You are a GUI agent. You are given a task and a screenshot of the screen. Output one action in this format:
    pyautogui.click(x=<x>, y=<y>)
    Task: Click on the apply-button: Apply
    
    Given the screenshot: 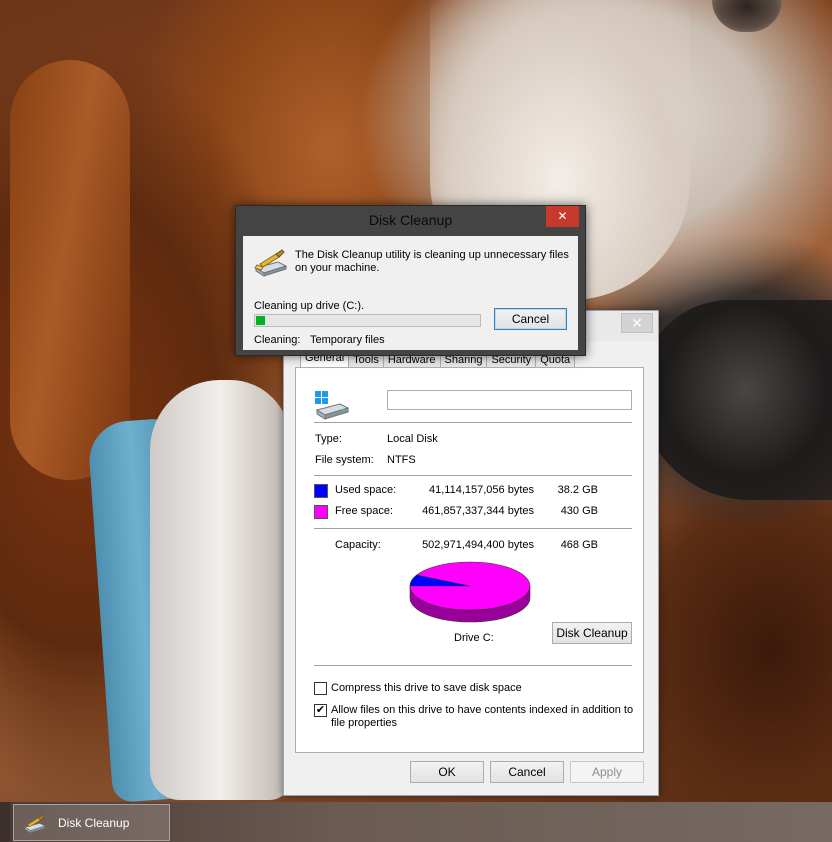 What is the action you would take?
    pyautogui.click(x=607, y=772)
    